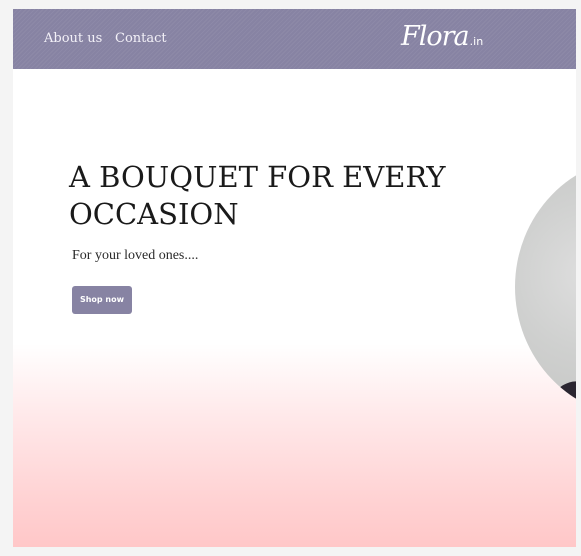  What do you see at coordinates (294, 39) in the screenshot?
I see `navbar: About us Contact Flora.in` at bounding box center [294, 39].